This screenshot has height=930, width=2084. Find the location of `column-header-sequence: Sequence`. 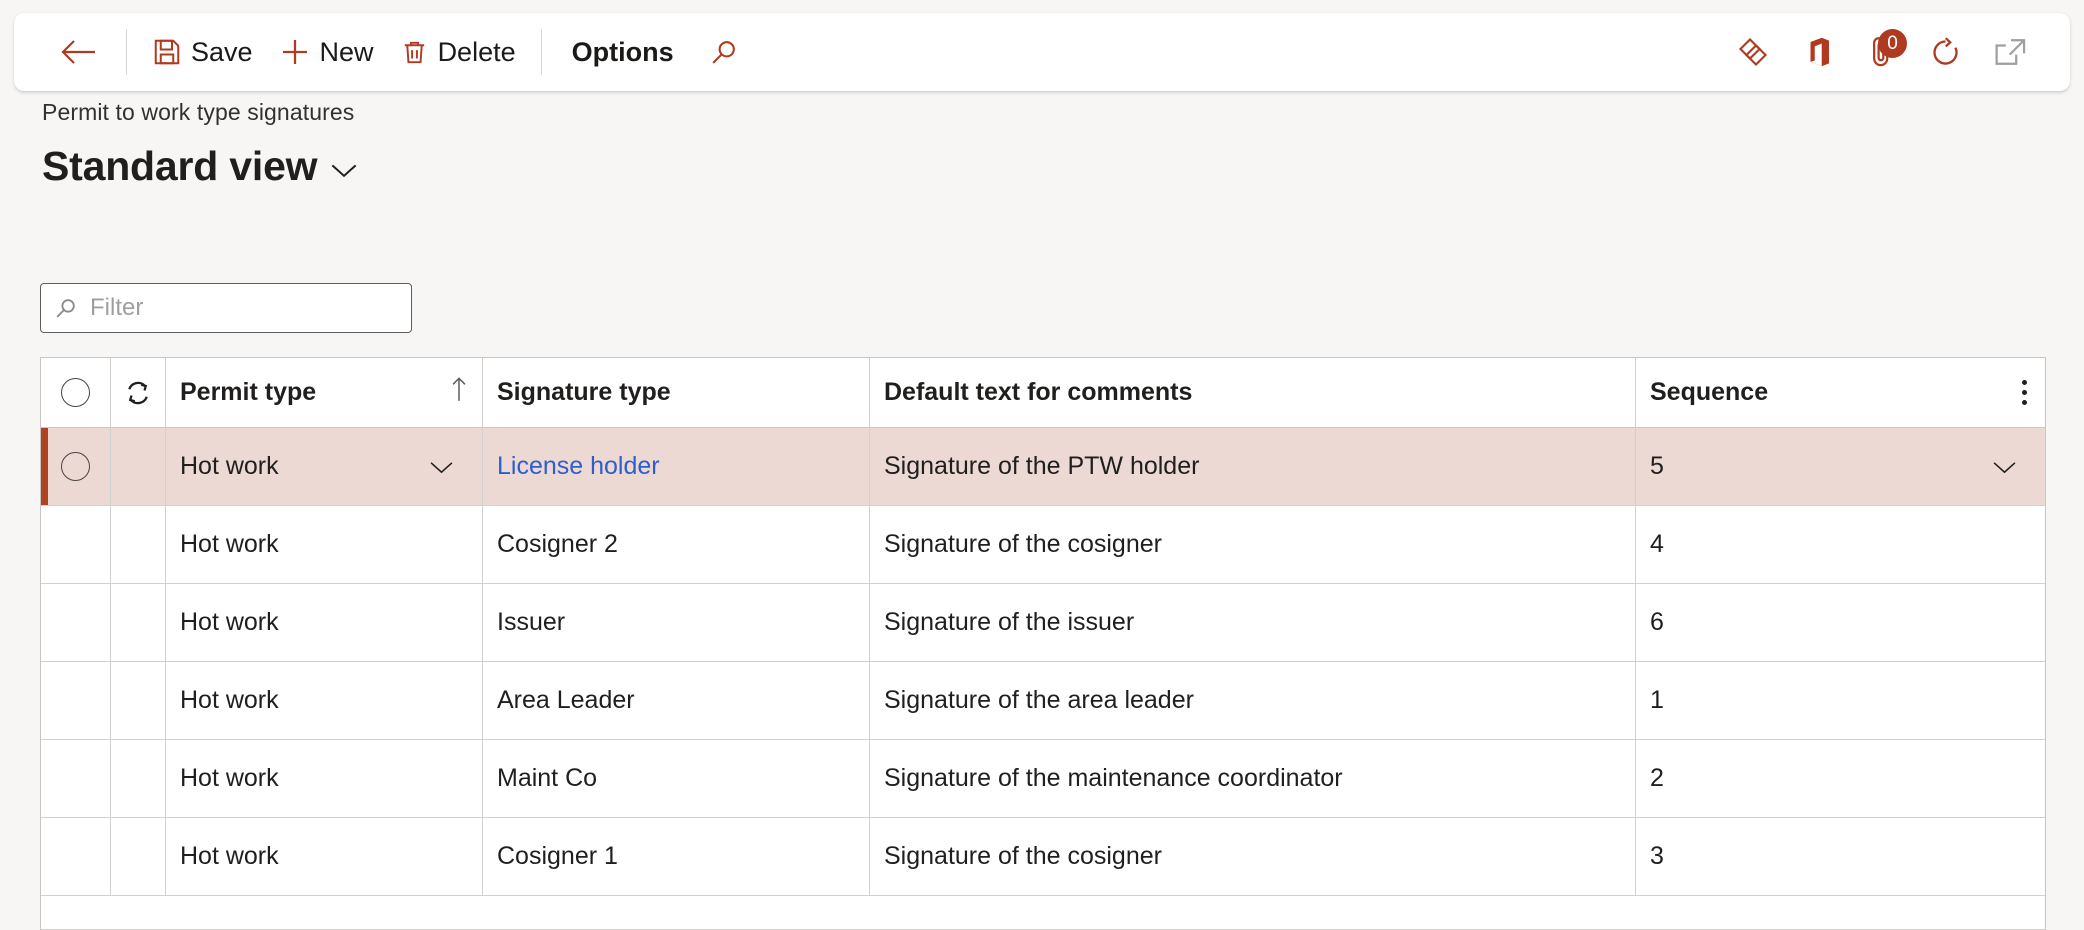

column-header-sequence: Sequence is located at coordinates (1840, 393).